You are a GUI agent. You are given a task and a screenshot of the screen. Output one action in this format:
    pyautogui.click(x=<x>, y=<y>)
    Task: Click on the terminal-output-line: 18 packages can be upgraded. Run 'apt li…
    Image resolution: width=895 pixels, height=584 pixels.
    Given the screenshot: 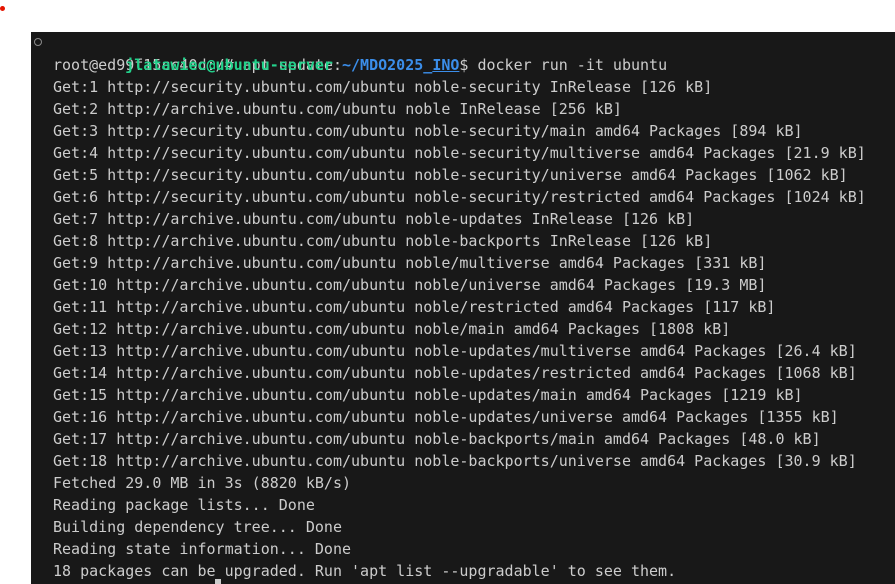 What is the action you would take?
    pyautogui.click(x=365, y=571)
    